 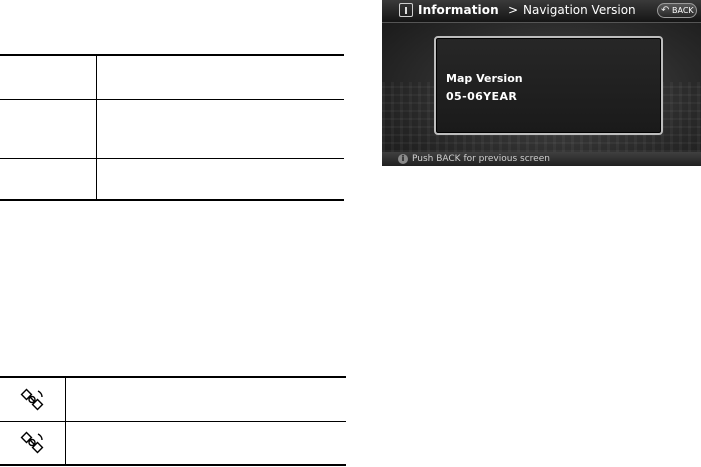 What do you see at coordinates (579, 10) in the screenshot?
I see `screen-subtitle: Navigation Version` at bounding box center [579, 10].